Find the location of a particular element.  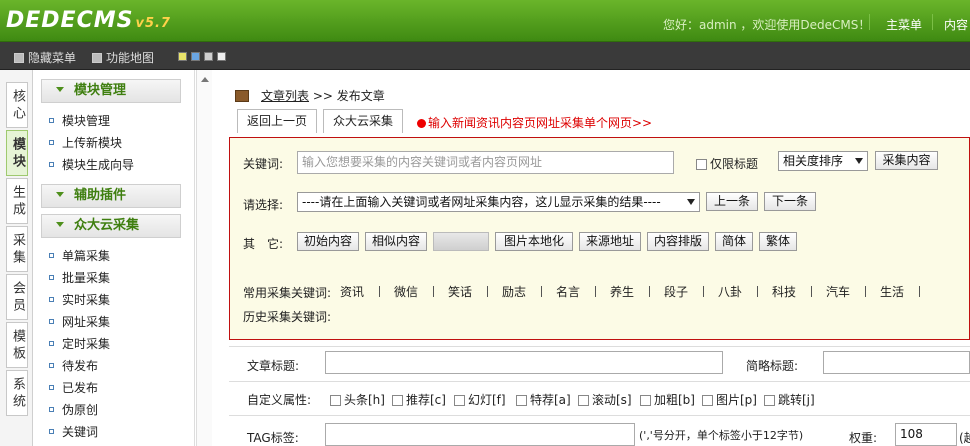

keyword-link: 养生 is located at coordinates (622, 291).